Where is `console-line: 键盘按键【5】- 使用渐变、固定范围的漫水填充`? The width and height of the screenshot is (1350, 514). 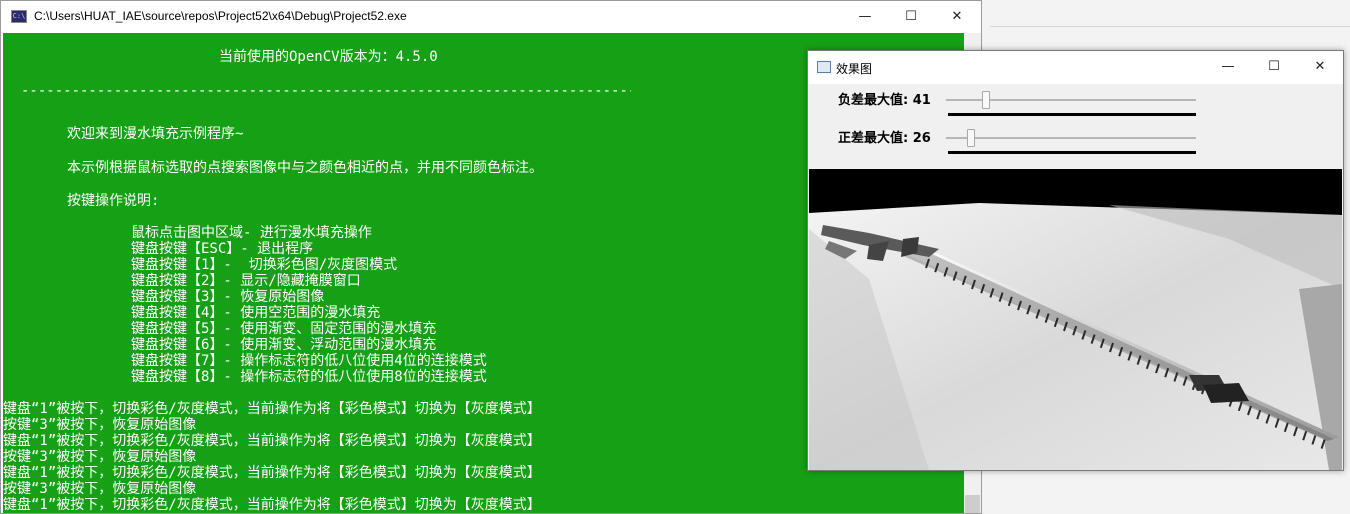
console-line: 键盘按键【5】- 使用渐变、固定范围的漫水填充 is located at coordinates (284, 329).